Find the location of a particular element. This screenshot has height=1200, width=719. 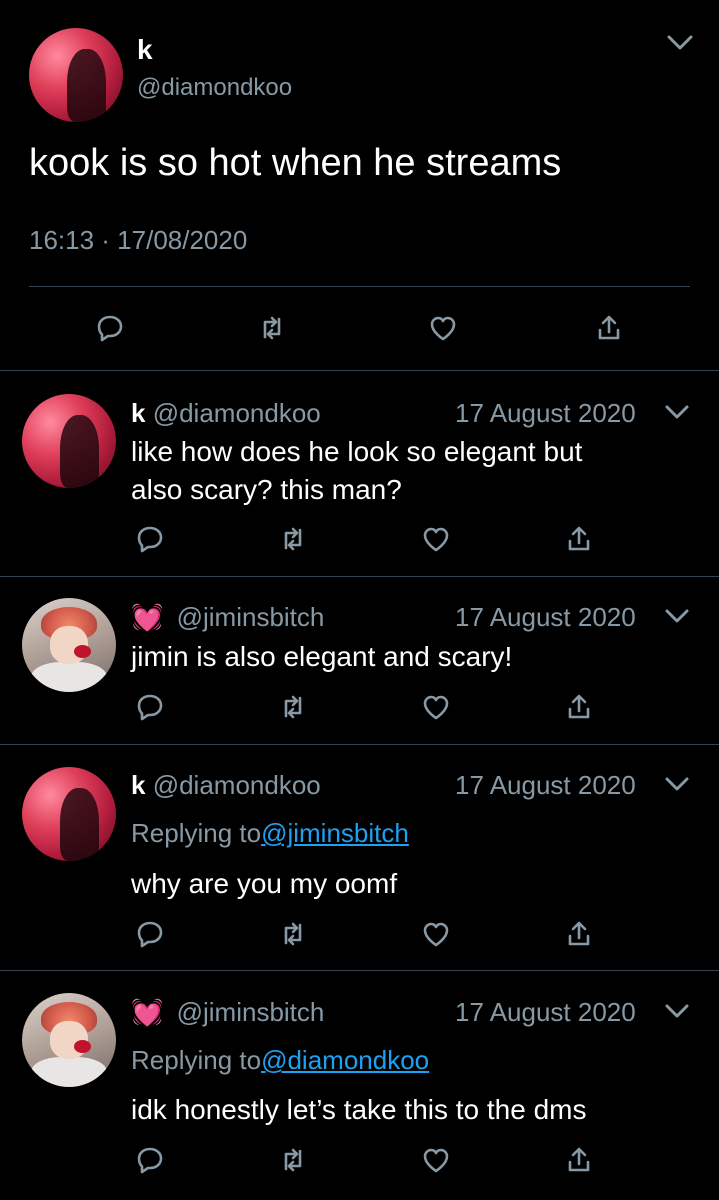

tweet-text: jimin is also elegant and scary! is located at coordinates (322, 656).